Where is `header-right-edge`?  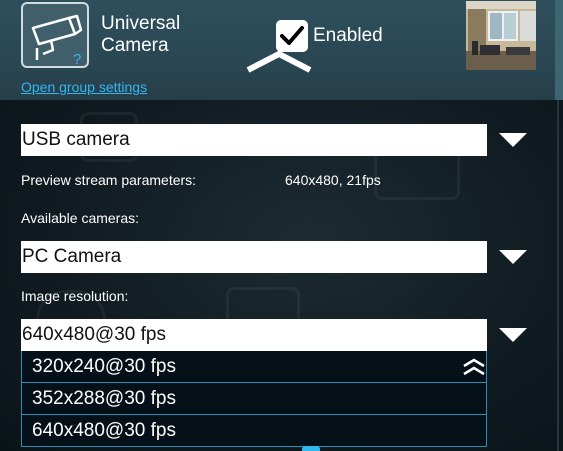
header-right-edge is located at coordinates (559, 50).